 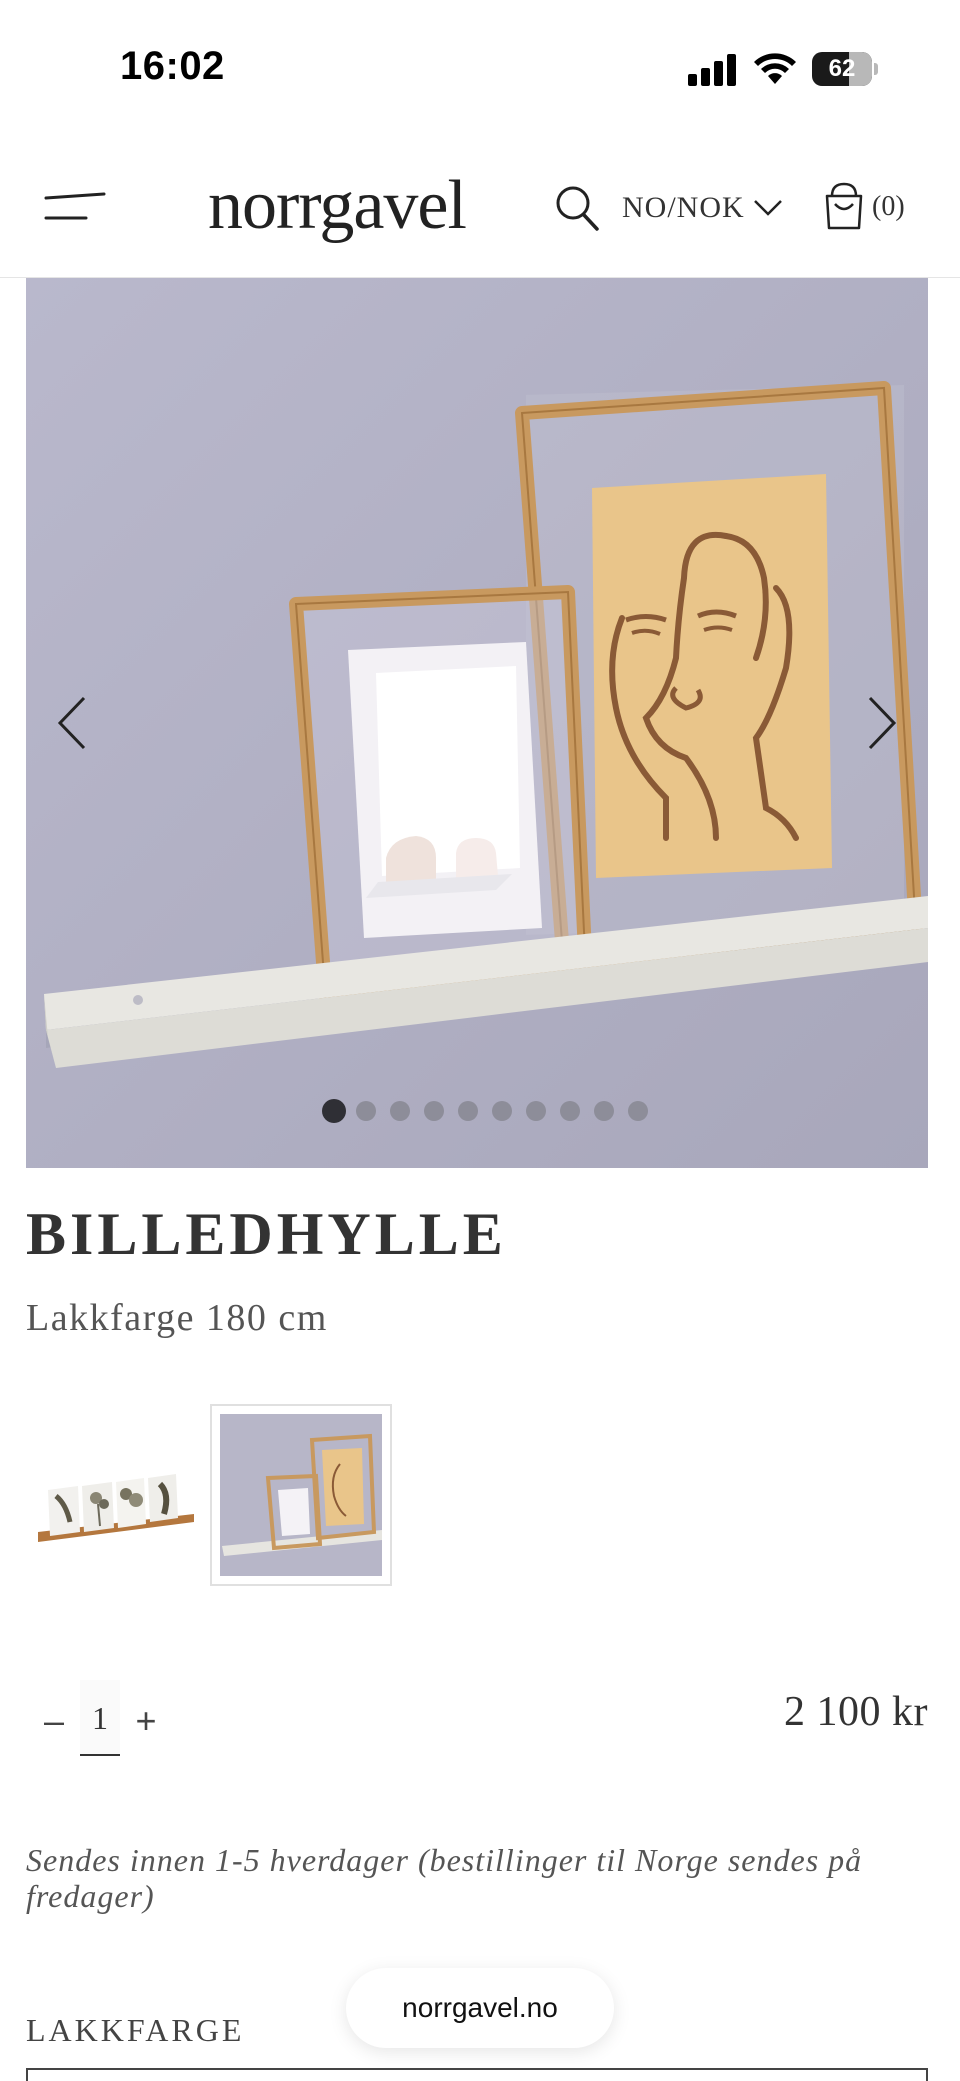 I want to click on currency-selector: NO/NOK, so click(x=702, y=208).